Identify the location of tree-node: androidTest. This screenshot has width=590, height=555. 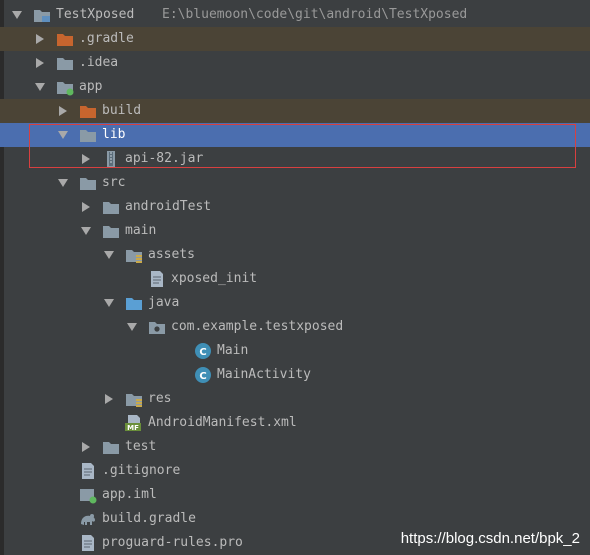
(295, 207).